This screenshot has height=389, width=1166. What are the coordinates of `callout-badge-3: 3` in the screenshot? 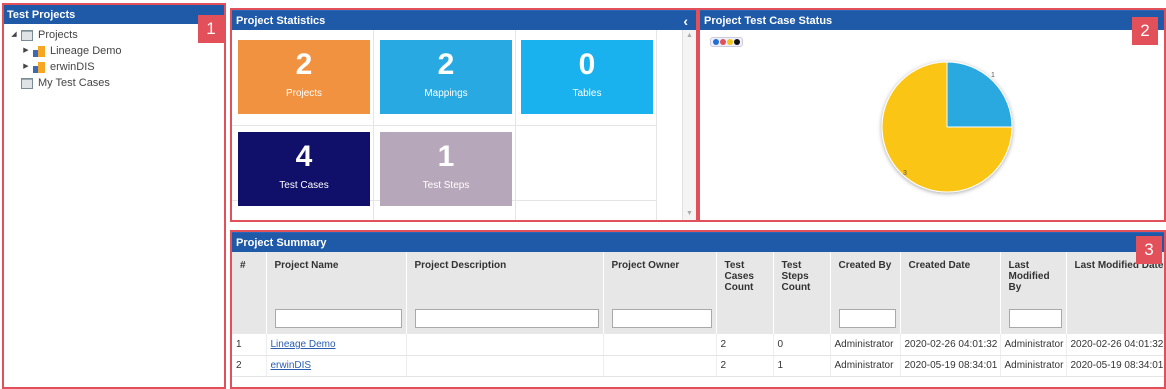 It's located at (1149, 250).